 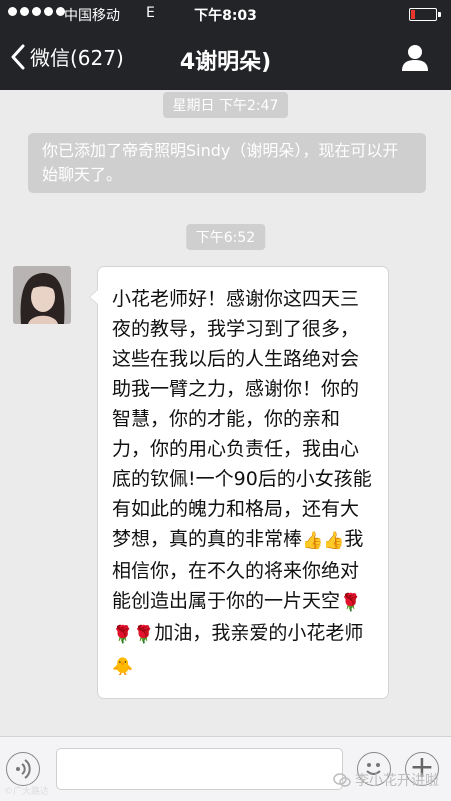 What do you see at coordinates (225, 105) in the screenshot?
I see `timestamp-divider: 星期日 下午2:47` at bounding box center [225, 105].